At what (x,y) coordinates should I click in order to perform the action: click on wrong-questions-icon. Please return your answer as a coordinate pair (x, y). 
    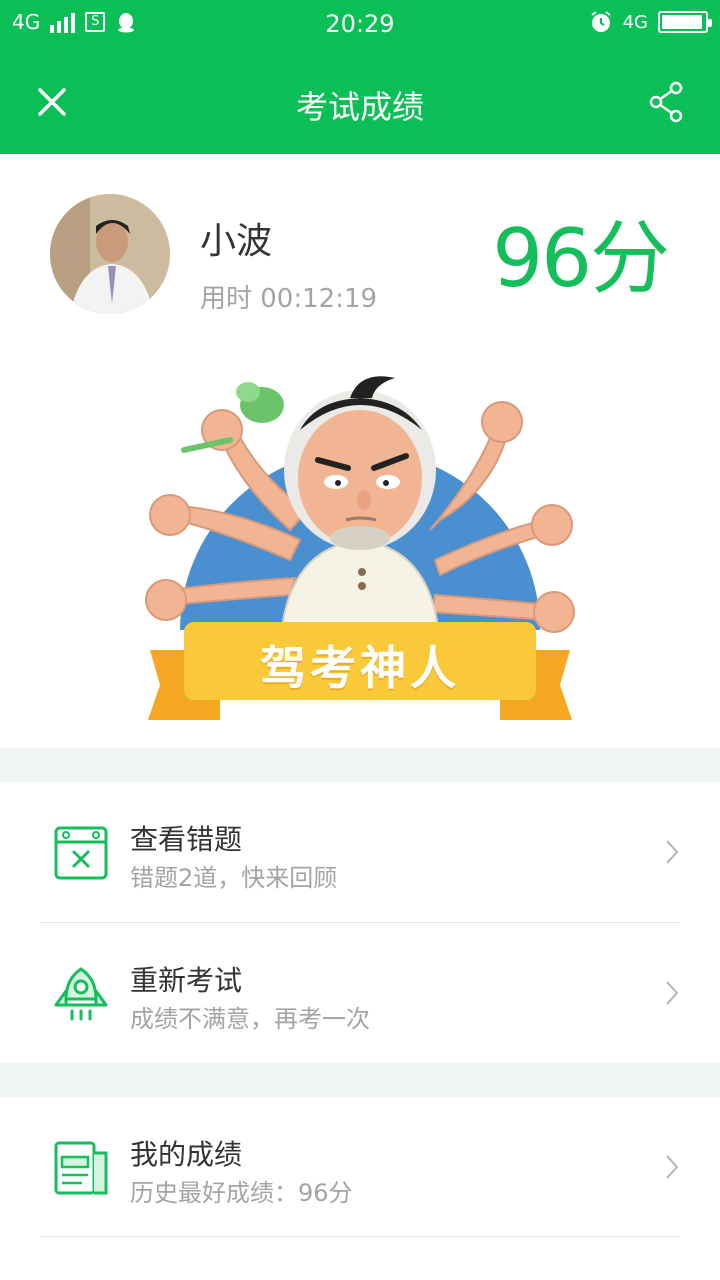
    Looking at the image, I should click on (81, 853).